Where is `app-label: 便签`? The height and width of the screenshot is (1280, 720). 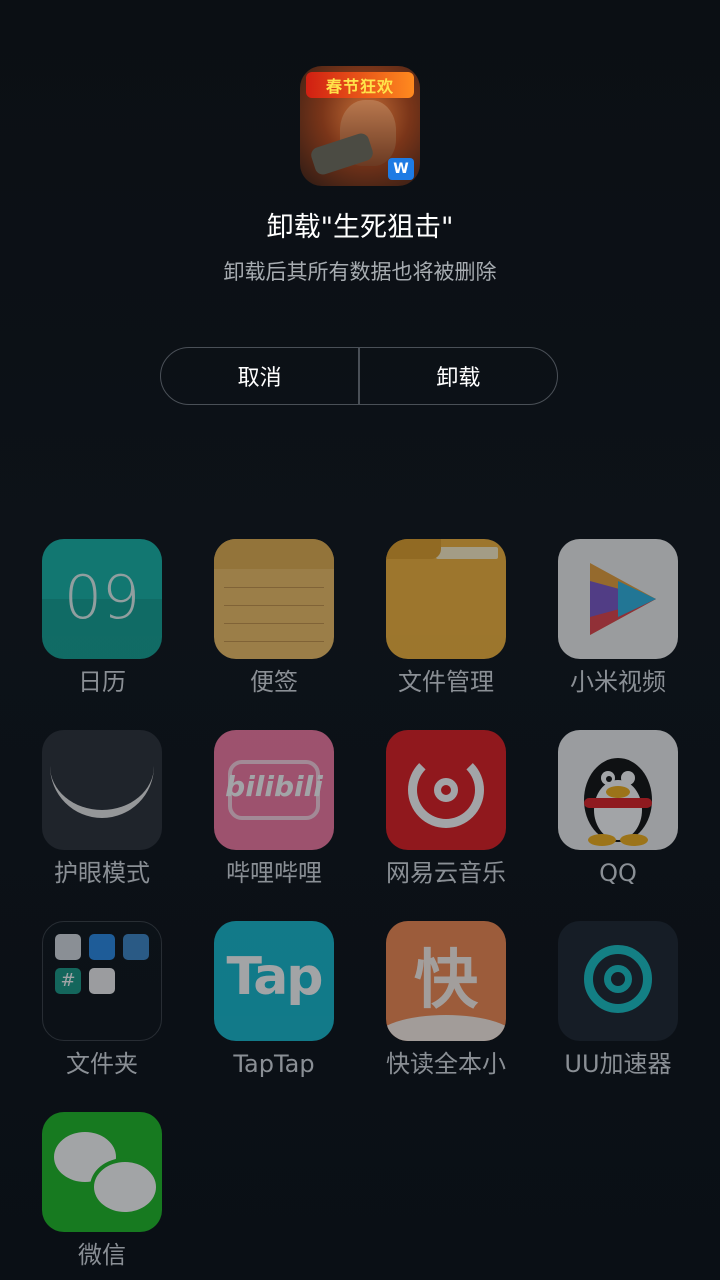 app-label: 便签 is located at coordinates (274, 682).